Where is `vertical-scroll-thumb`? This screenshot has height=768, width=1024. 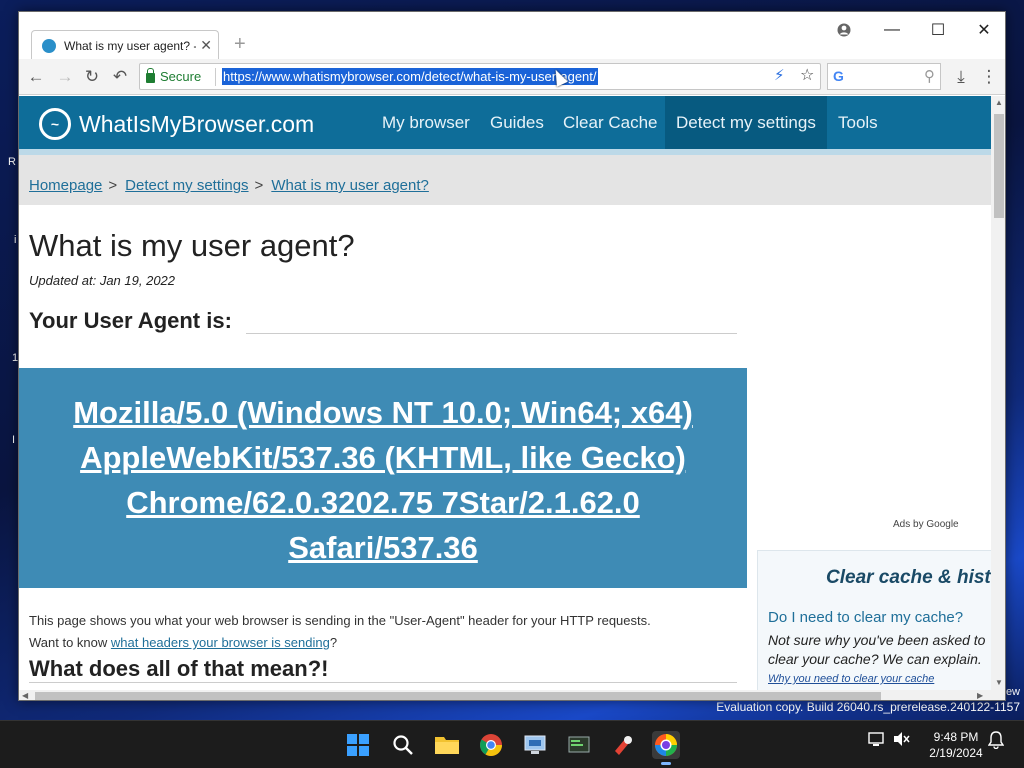
vertical-scroll-thumb is located at coordinates (999, 166).